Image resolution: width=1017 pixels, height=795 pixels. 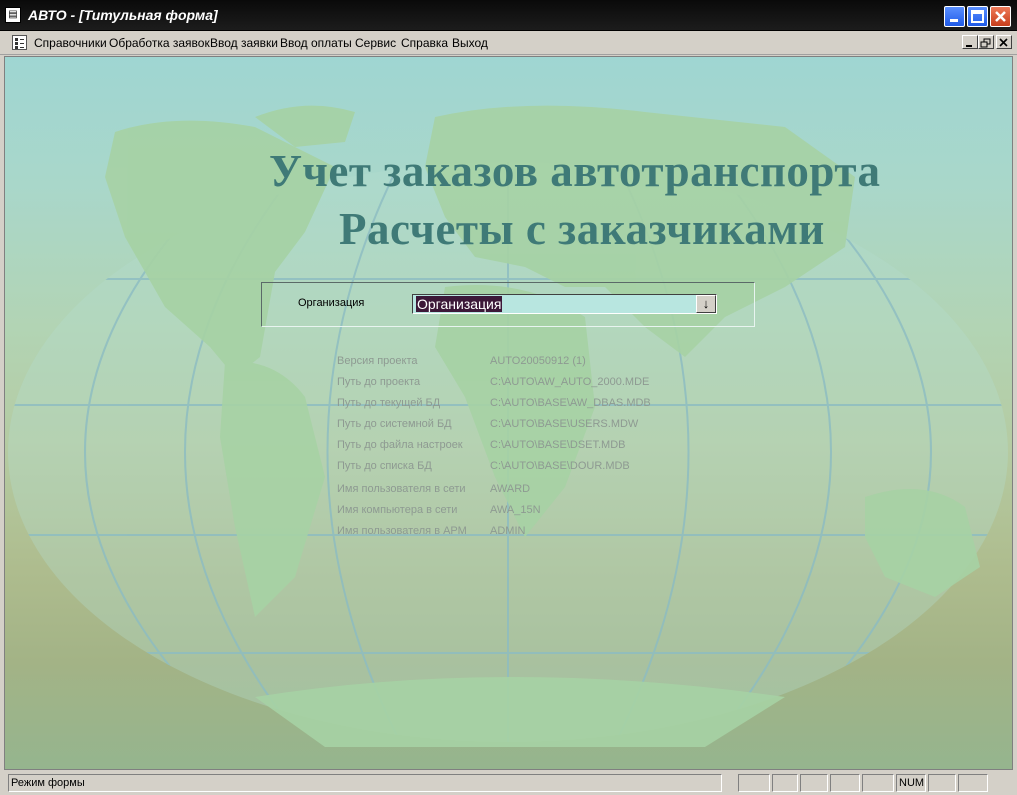 I want to click on info-label: Путь до системной БД, so click(x=394, y=424).